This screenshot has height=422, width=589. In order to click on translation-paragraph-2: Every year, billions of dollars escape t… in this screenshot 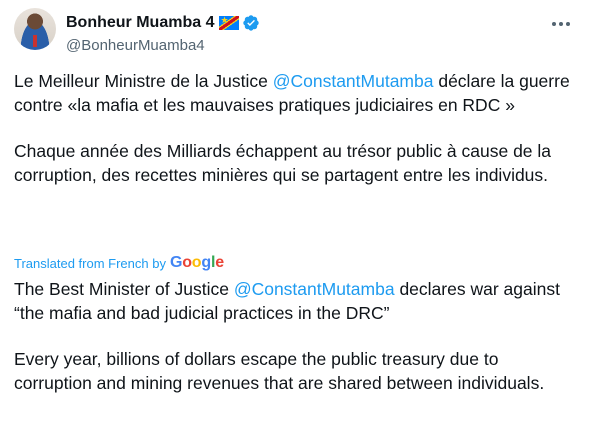, I will do `click(279, 371)`.